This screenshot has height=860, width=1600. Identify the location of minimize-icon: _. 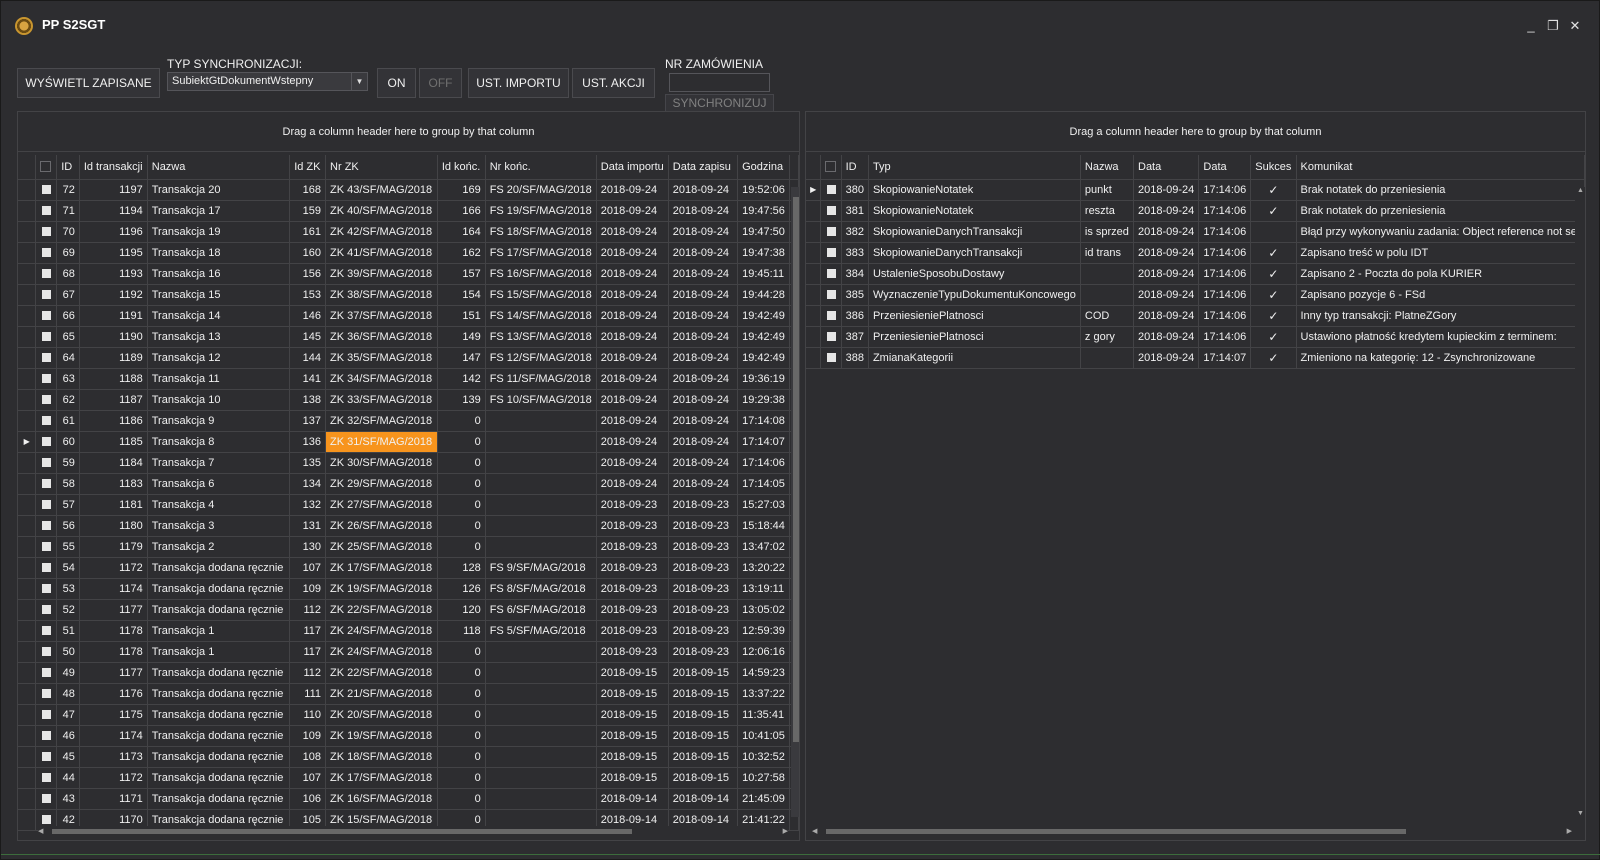
(1531, 26).